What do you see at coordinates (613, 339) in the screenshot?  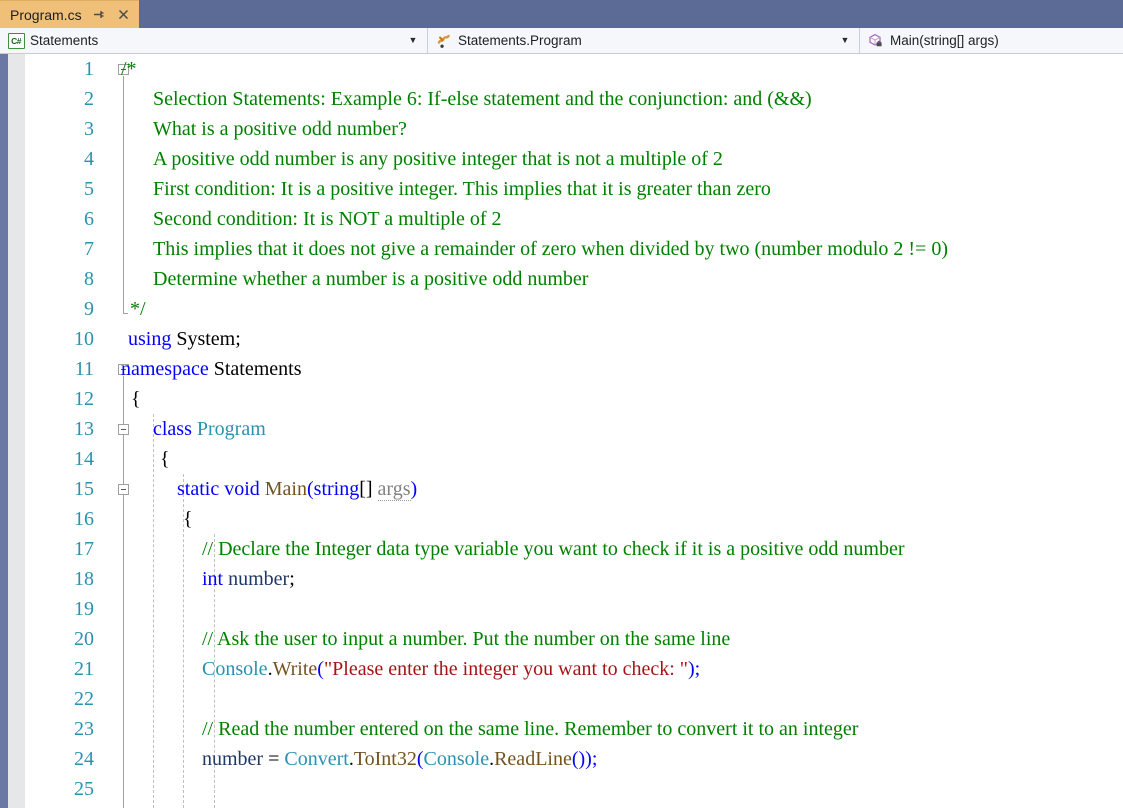 I see `code-line: using System;` at bounding box center [613, 339].